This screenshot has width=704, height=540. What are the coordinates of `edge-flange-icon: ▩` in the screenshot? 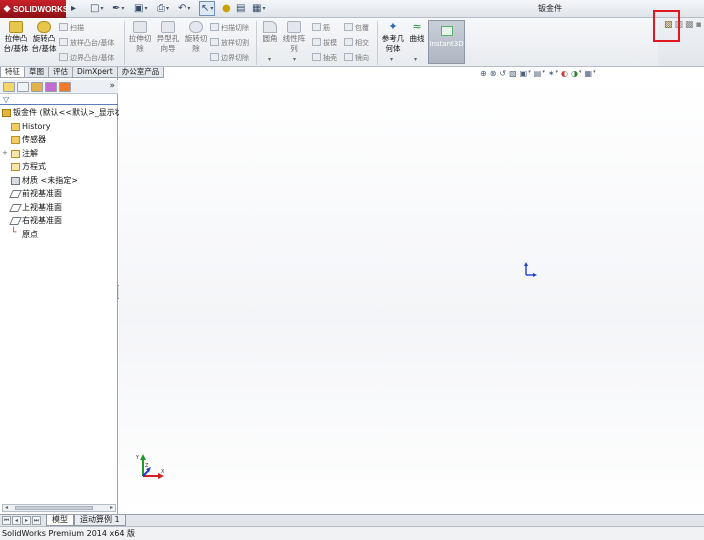 It's located at (689, 25).